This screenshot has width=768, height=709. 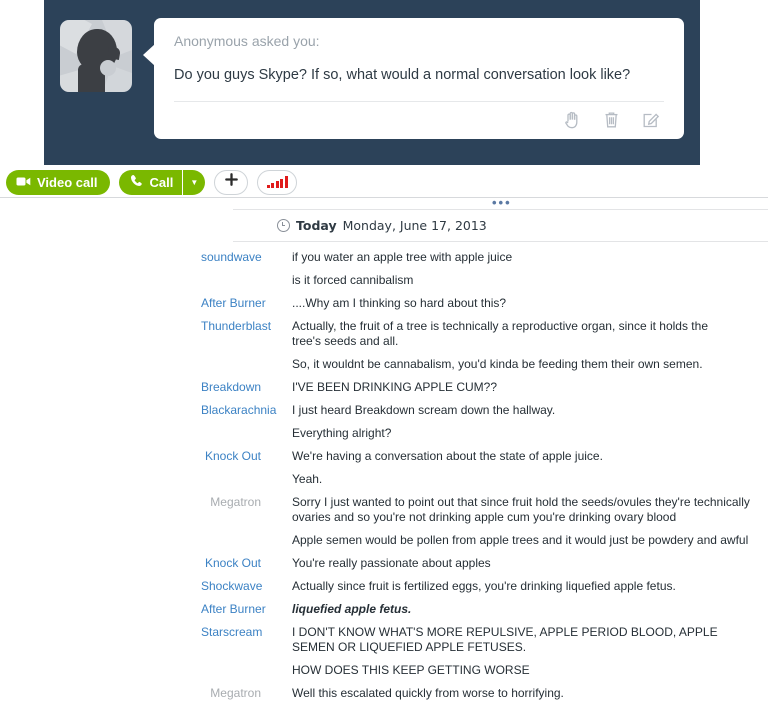 What do you see at coordinates (136, 182) in the screenshot?
I see `phone-icon` at bounding box center [136, 182].